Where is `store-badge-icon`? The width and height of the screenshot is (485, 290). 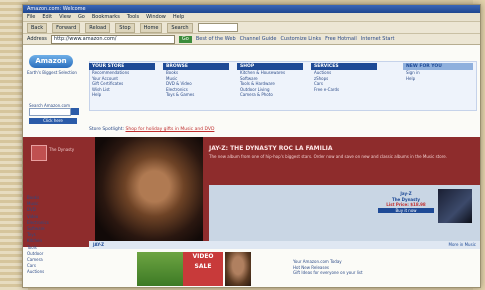 store-badge-icon is located at coordinates (39, 153).